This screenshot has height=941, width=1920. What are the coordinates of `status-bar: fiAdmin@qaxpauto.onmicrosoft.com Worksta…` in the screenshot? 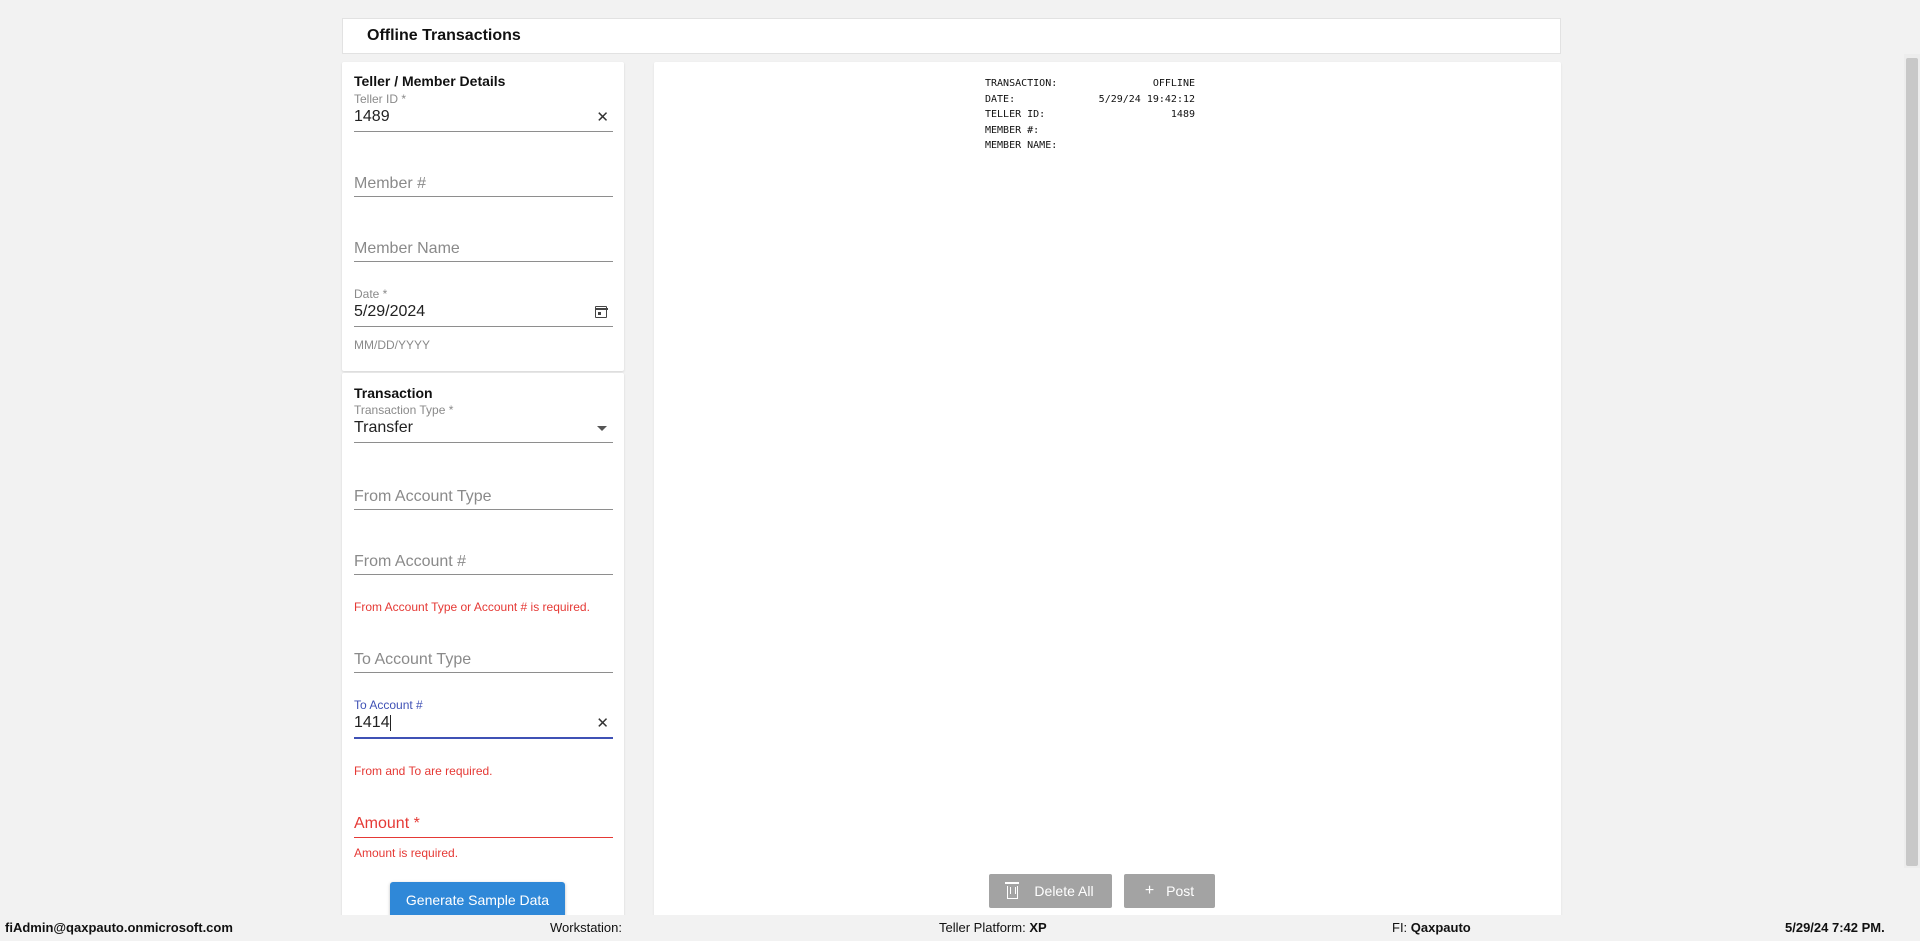 It's located at (960, 928).